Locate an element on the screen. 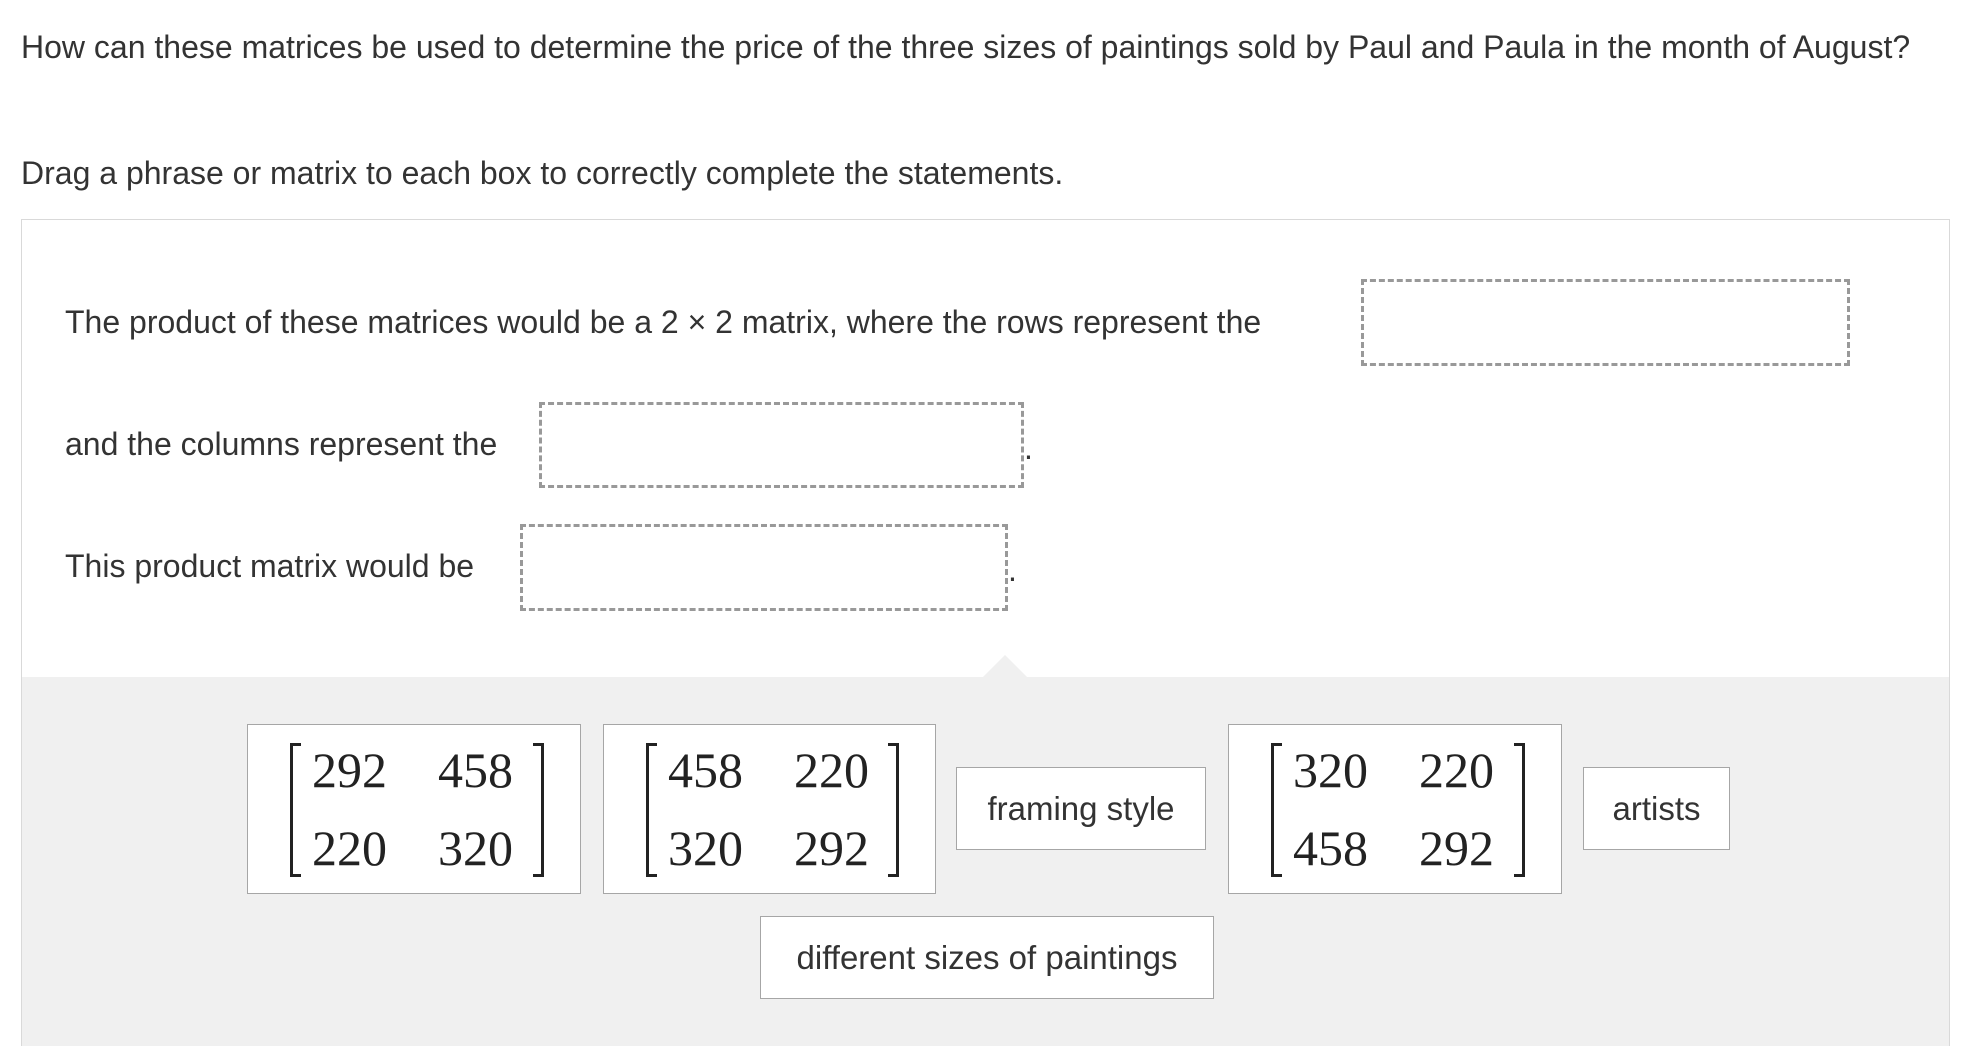 This screenshot has width=1967, height=1052. tile-label: artists is located at coordinates (1656, 808).